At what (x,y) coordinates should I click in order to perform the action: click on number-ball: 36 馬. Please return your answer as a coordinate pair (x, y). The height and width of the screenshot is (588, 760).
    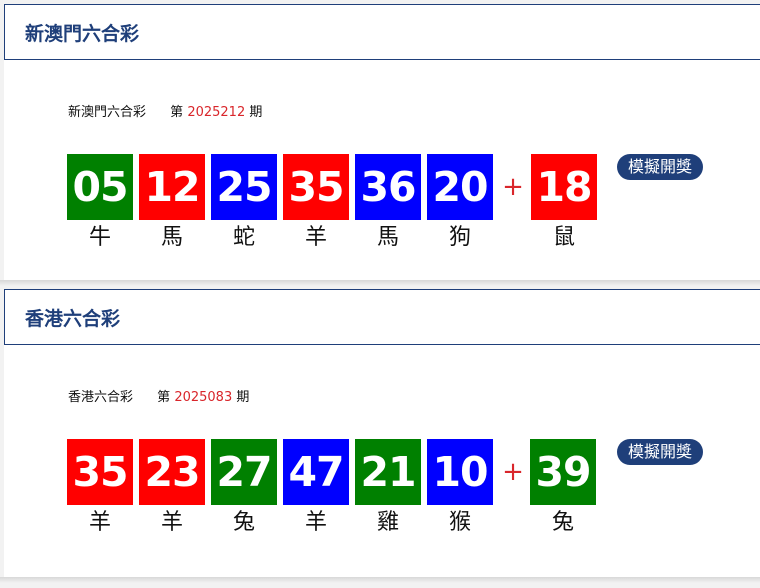
    Looking at the image, I should click on (388, 202).